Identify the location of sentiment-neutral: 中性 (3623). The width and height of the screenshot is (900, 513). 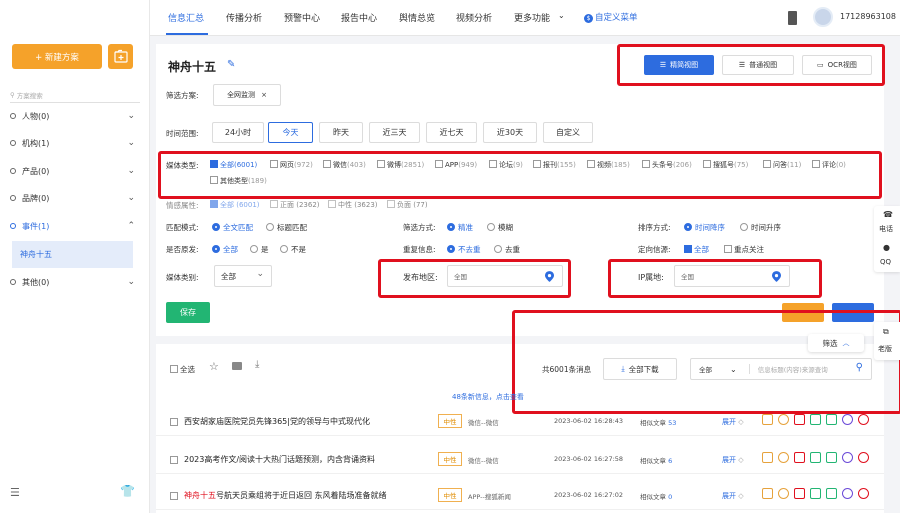
(353, 205).